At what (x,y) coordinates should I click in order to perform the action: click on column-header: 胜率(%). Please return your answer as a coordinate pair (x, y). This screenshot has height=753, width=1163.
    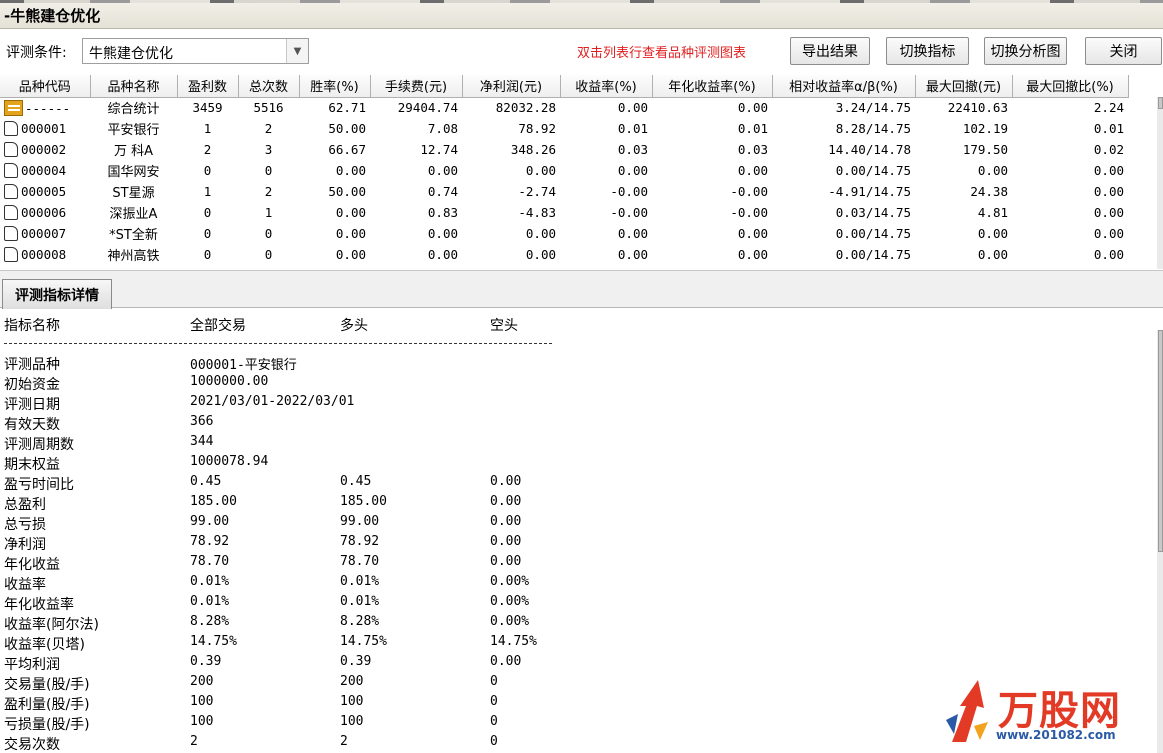
    Looking at the image, I should click on (335, 86).